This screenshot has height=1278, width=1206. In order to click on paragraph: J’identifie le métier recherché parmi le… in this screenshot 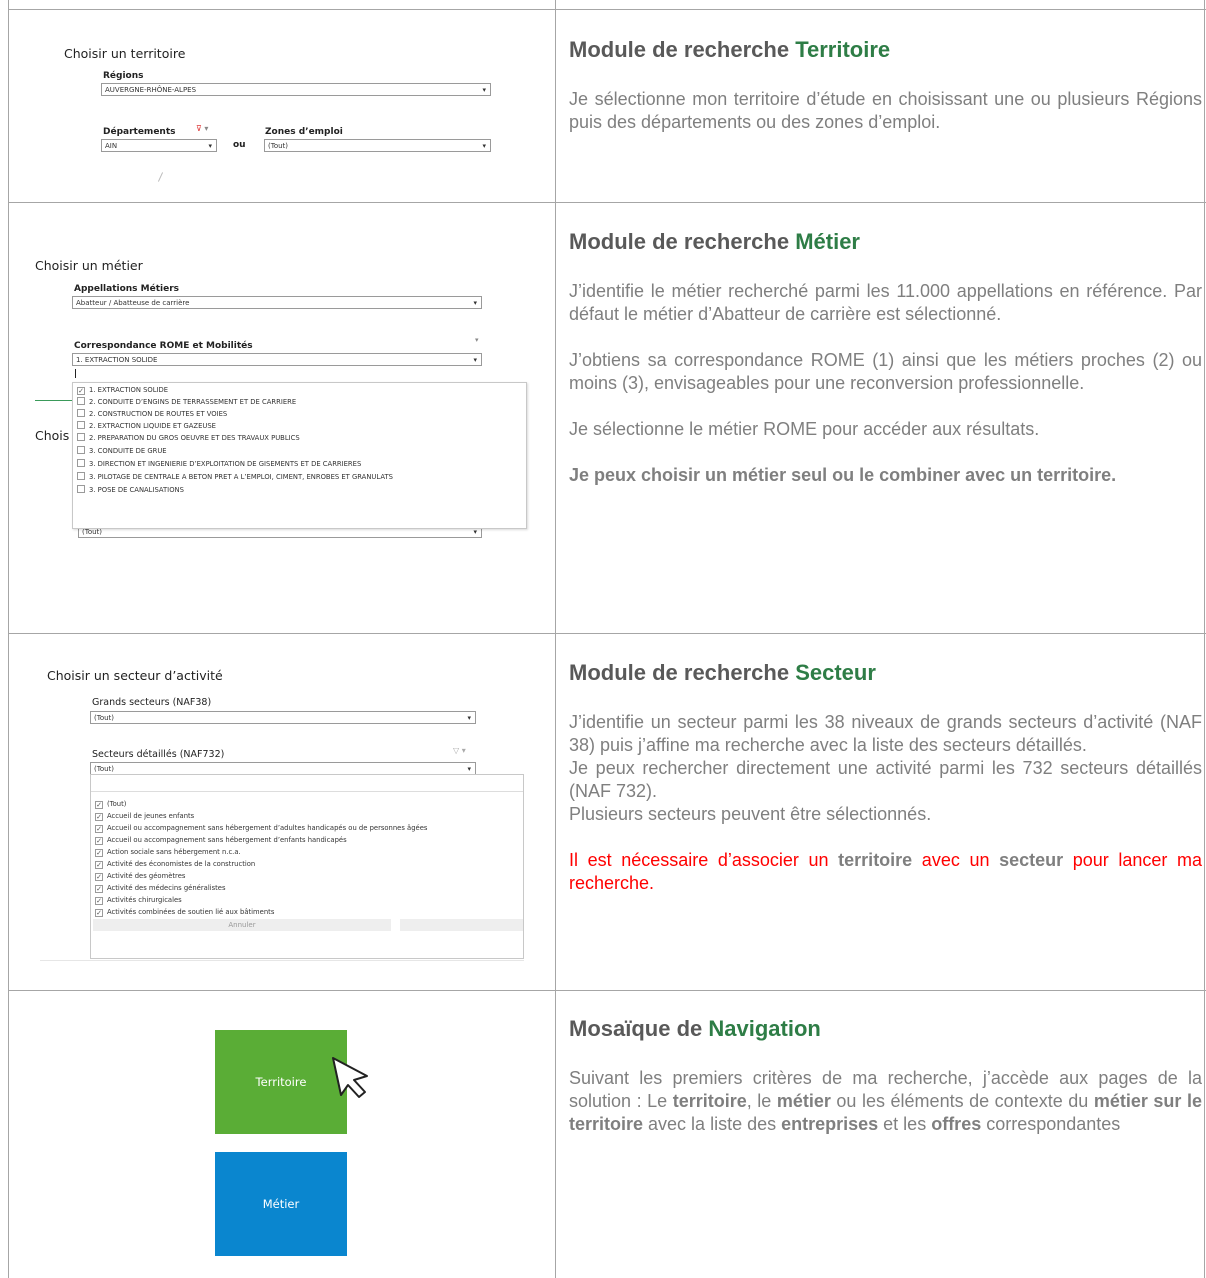, I will do `click(885, 302)`.